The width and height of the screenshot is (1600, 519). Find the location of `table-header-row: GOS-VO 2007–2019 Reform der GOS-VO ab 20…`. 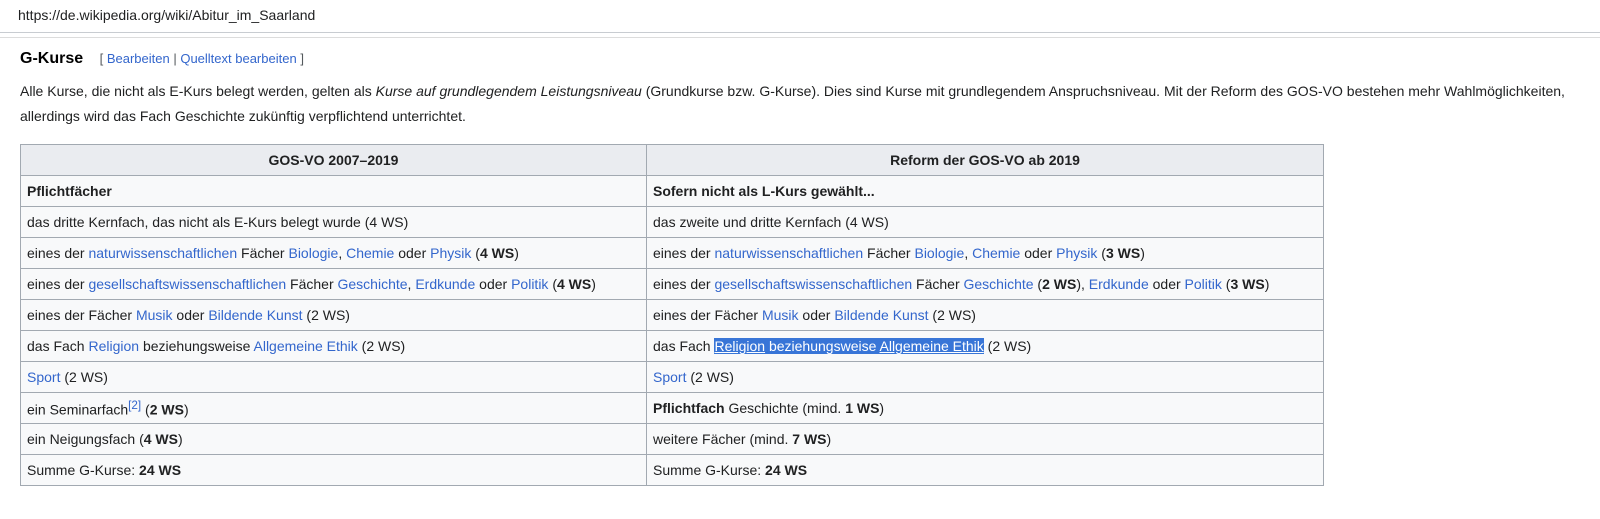

table-header-row: GOS-VO 2007–2019 Reform der GOS-VO ab 20… is located at coordinates (672, 160).